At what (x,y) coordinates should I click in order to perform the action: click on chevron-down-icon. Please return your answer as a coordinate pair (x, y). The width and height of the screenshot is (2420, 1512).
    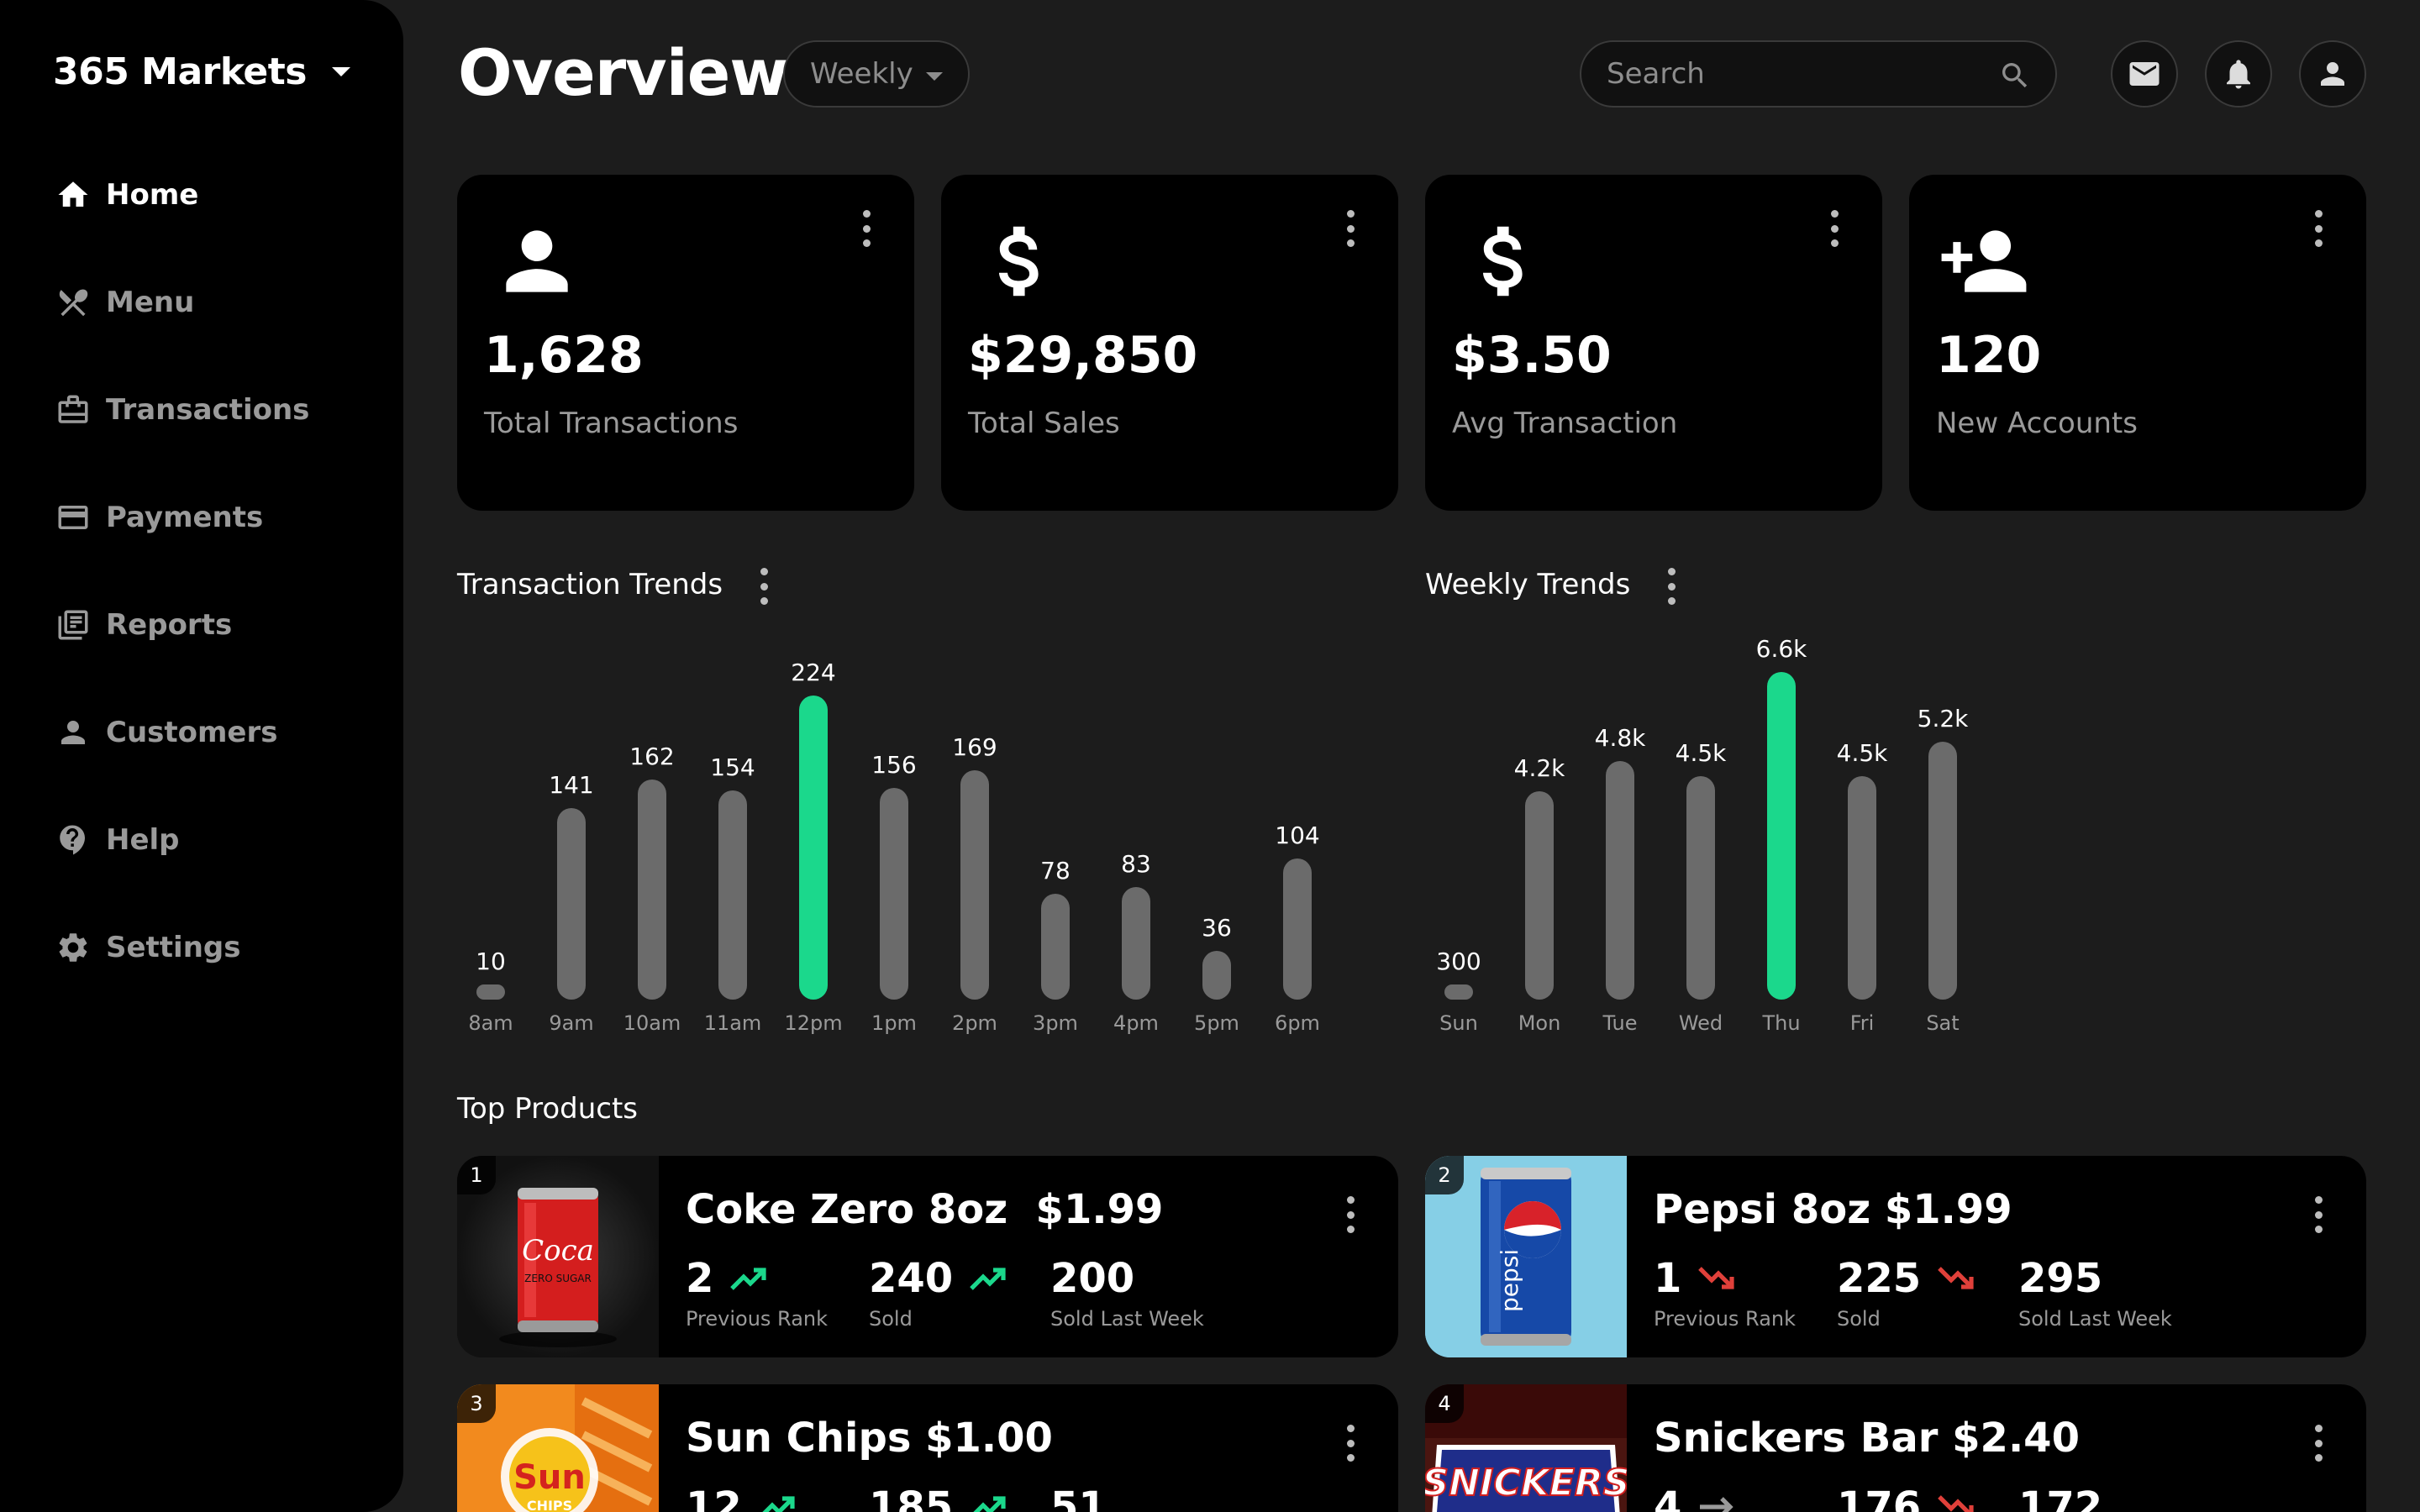
    Looking at the image, I should click on (340, 71).